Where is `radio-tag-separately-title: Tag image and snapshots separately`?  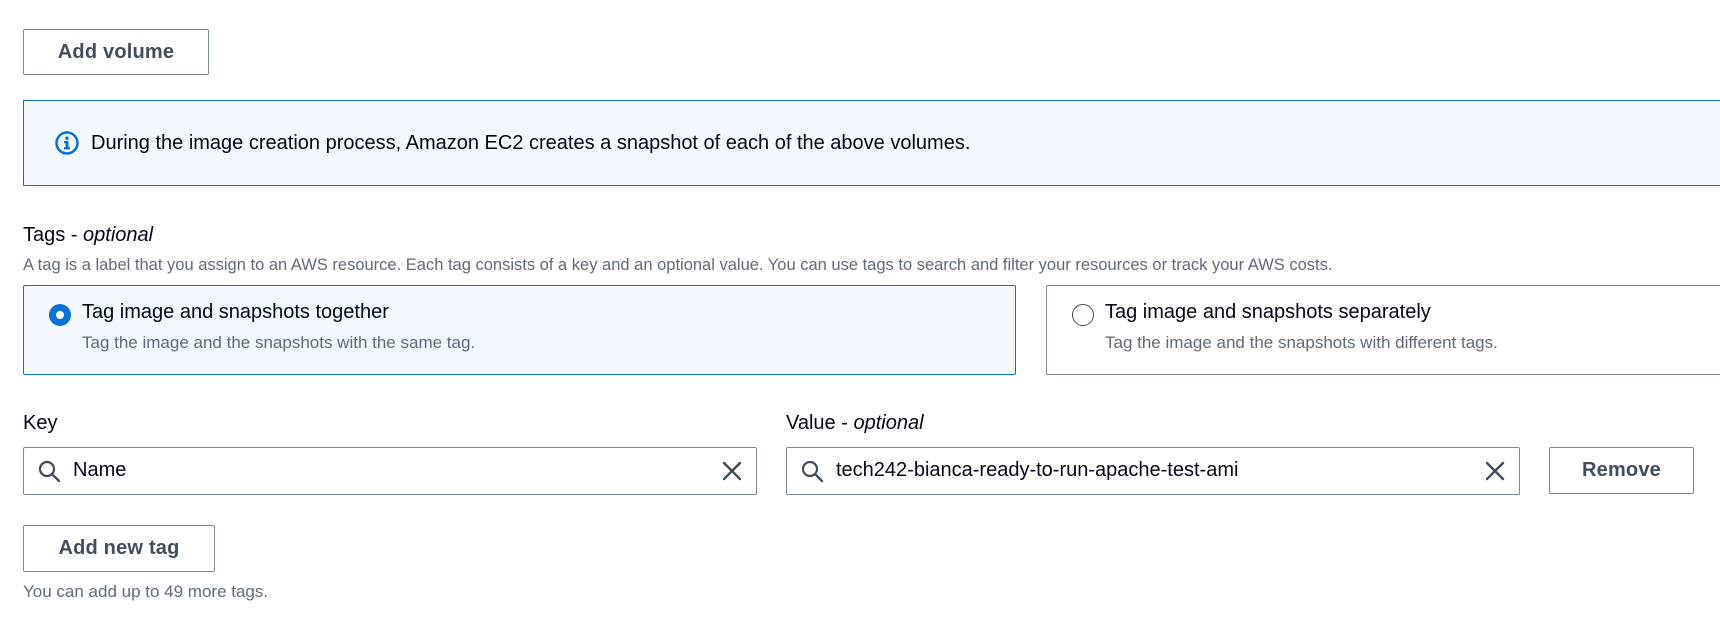 radio-tag-separately-title: Tag image and snapshots separately is located at coordinates (1268, 312).